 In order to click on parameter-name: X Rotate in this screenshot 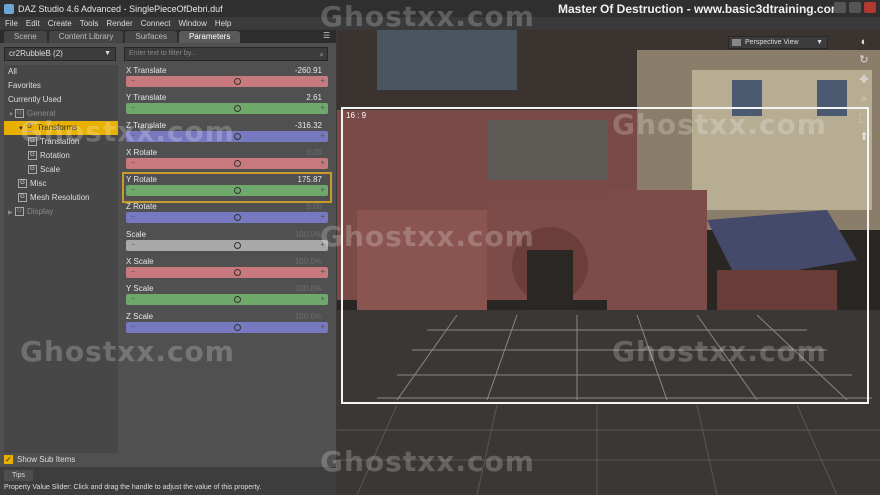, I will do `click(142, 152)`.